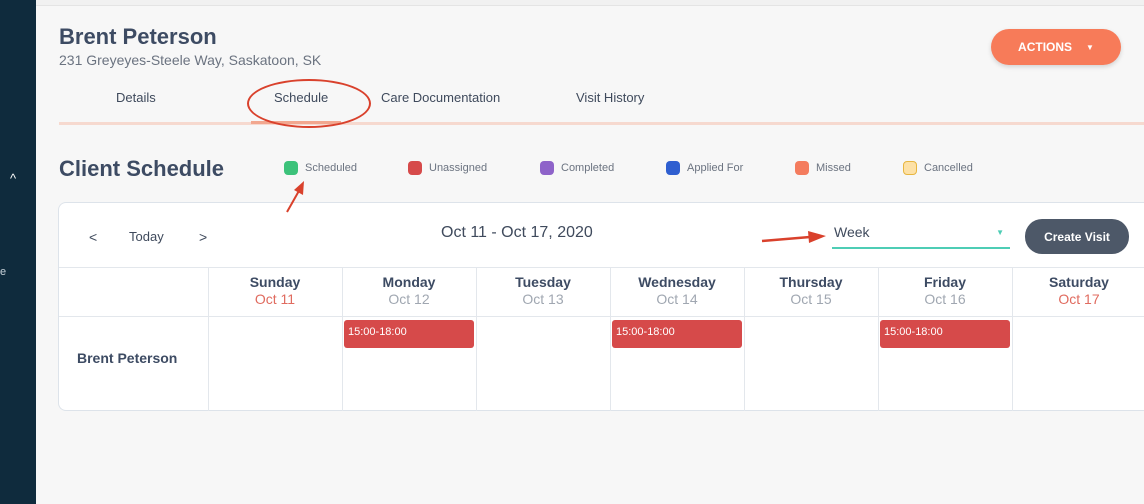  Describe the element at coordinates (203, 237) in the screenshot. I see `next-week-icon: >` at that location.